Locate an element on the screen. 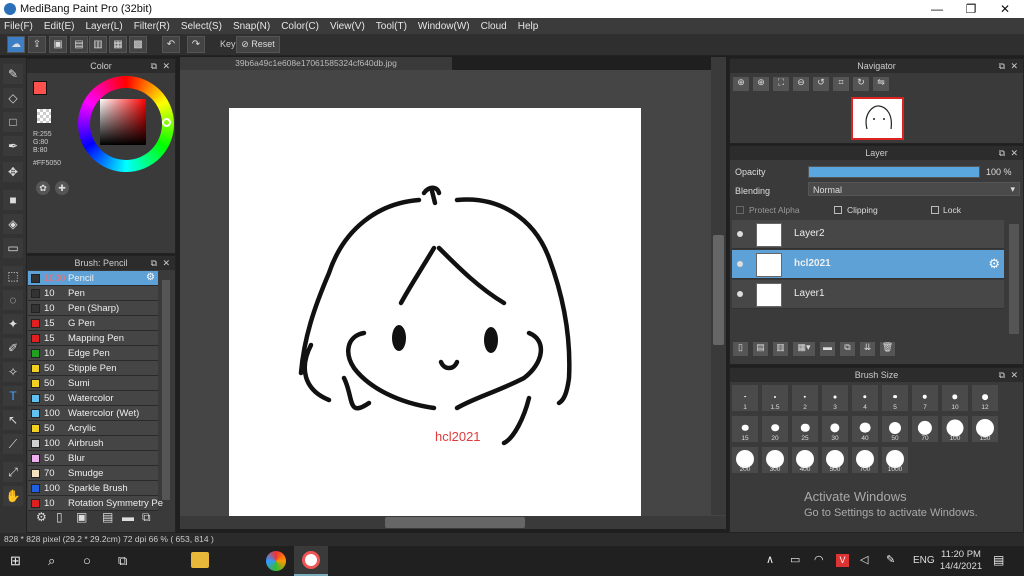 The width and height of the screenshot is (1024, 576). pen-workspace-icon: ✎ is located at coordinates (890, 559).